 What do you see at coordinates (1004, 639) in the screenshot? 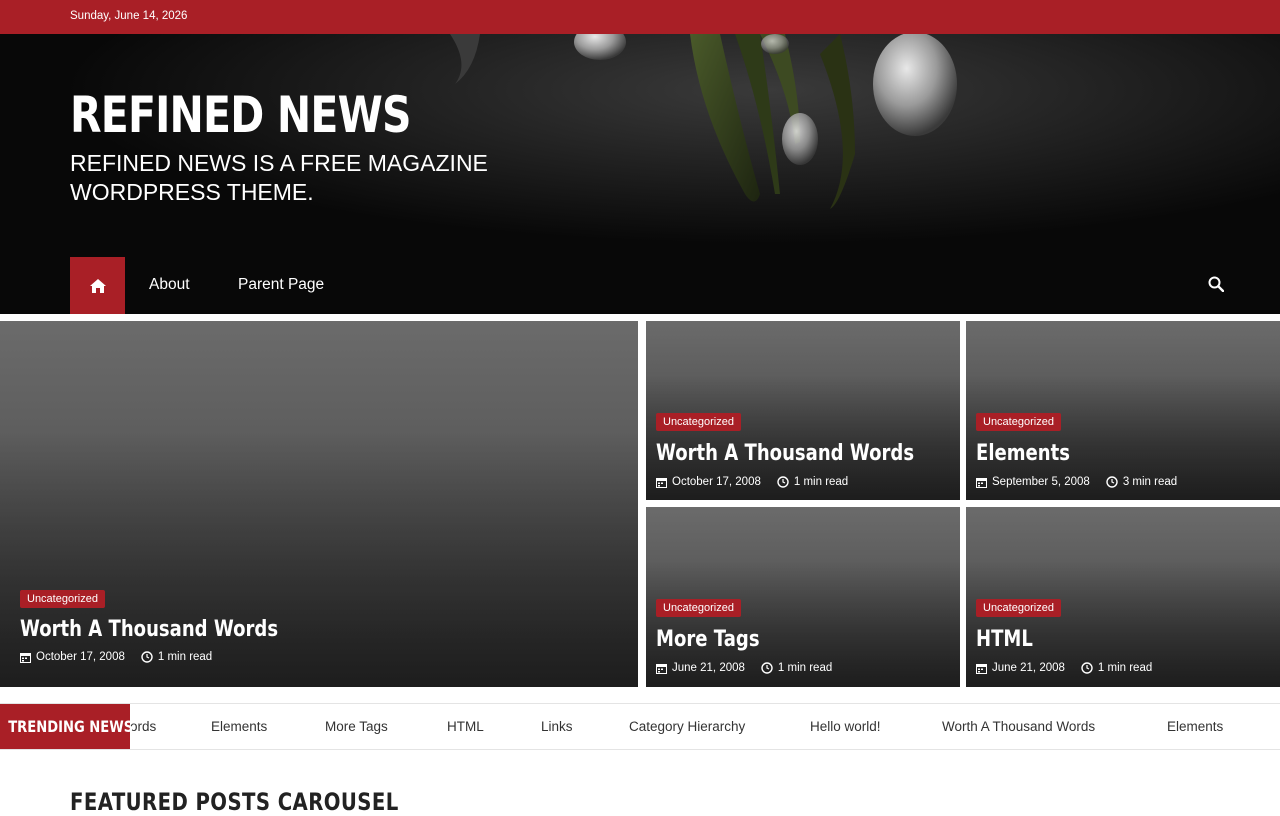
I see `post-title: HTML` at bounding box center [1004, 639].